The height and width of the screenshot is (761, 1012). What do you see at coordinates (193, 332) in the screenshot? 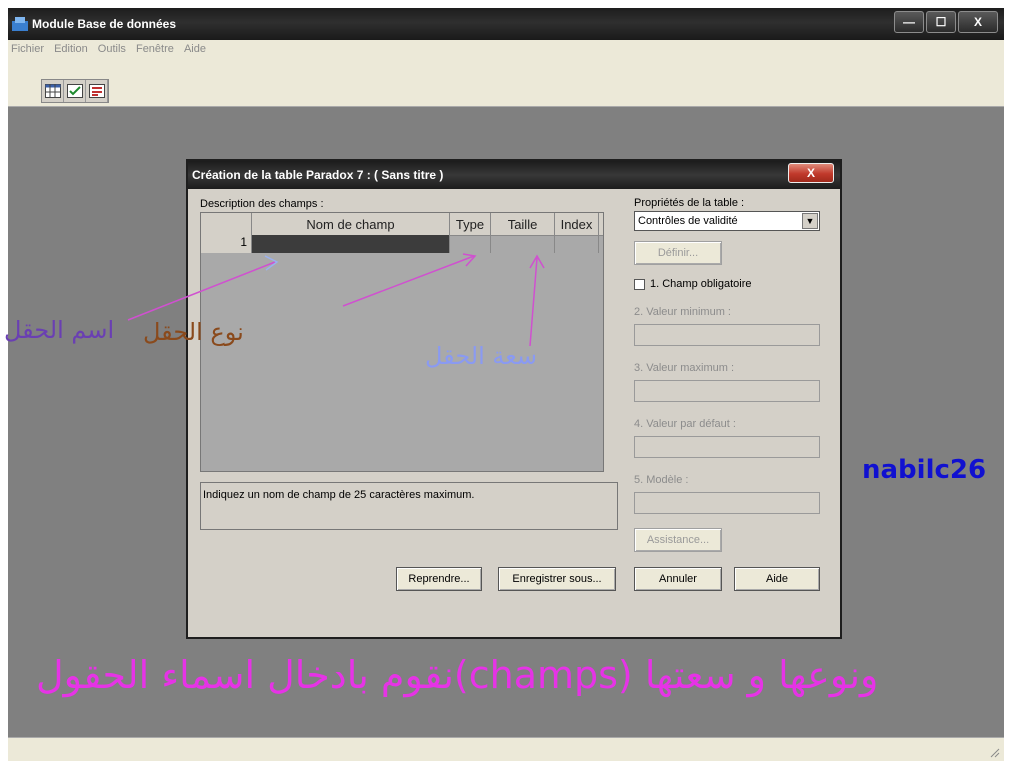
I see `annotation-field-type: نوع الحقل` at bounding box center [193, 332].